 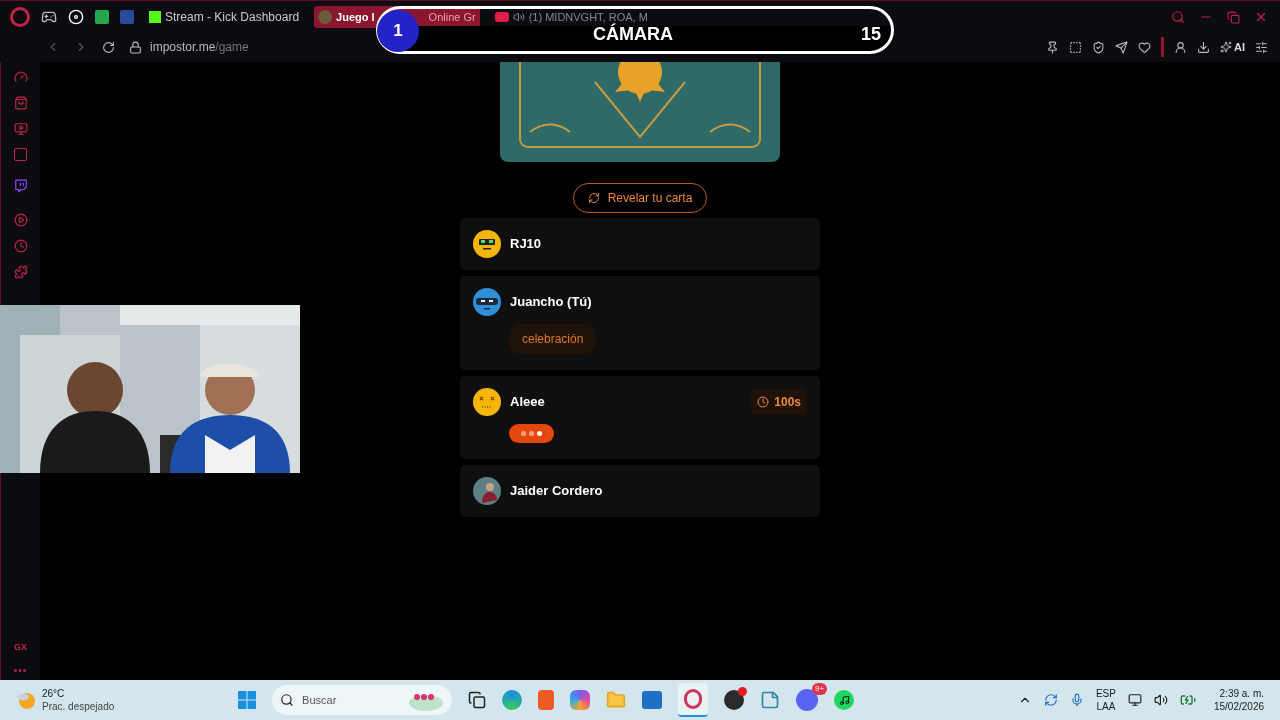 What do you see at coordinates (551, 302) in the screenshot?
I see `player-name: Juancho (Tú)` at bounding box center [551, 302].